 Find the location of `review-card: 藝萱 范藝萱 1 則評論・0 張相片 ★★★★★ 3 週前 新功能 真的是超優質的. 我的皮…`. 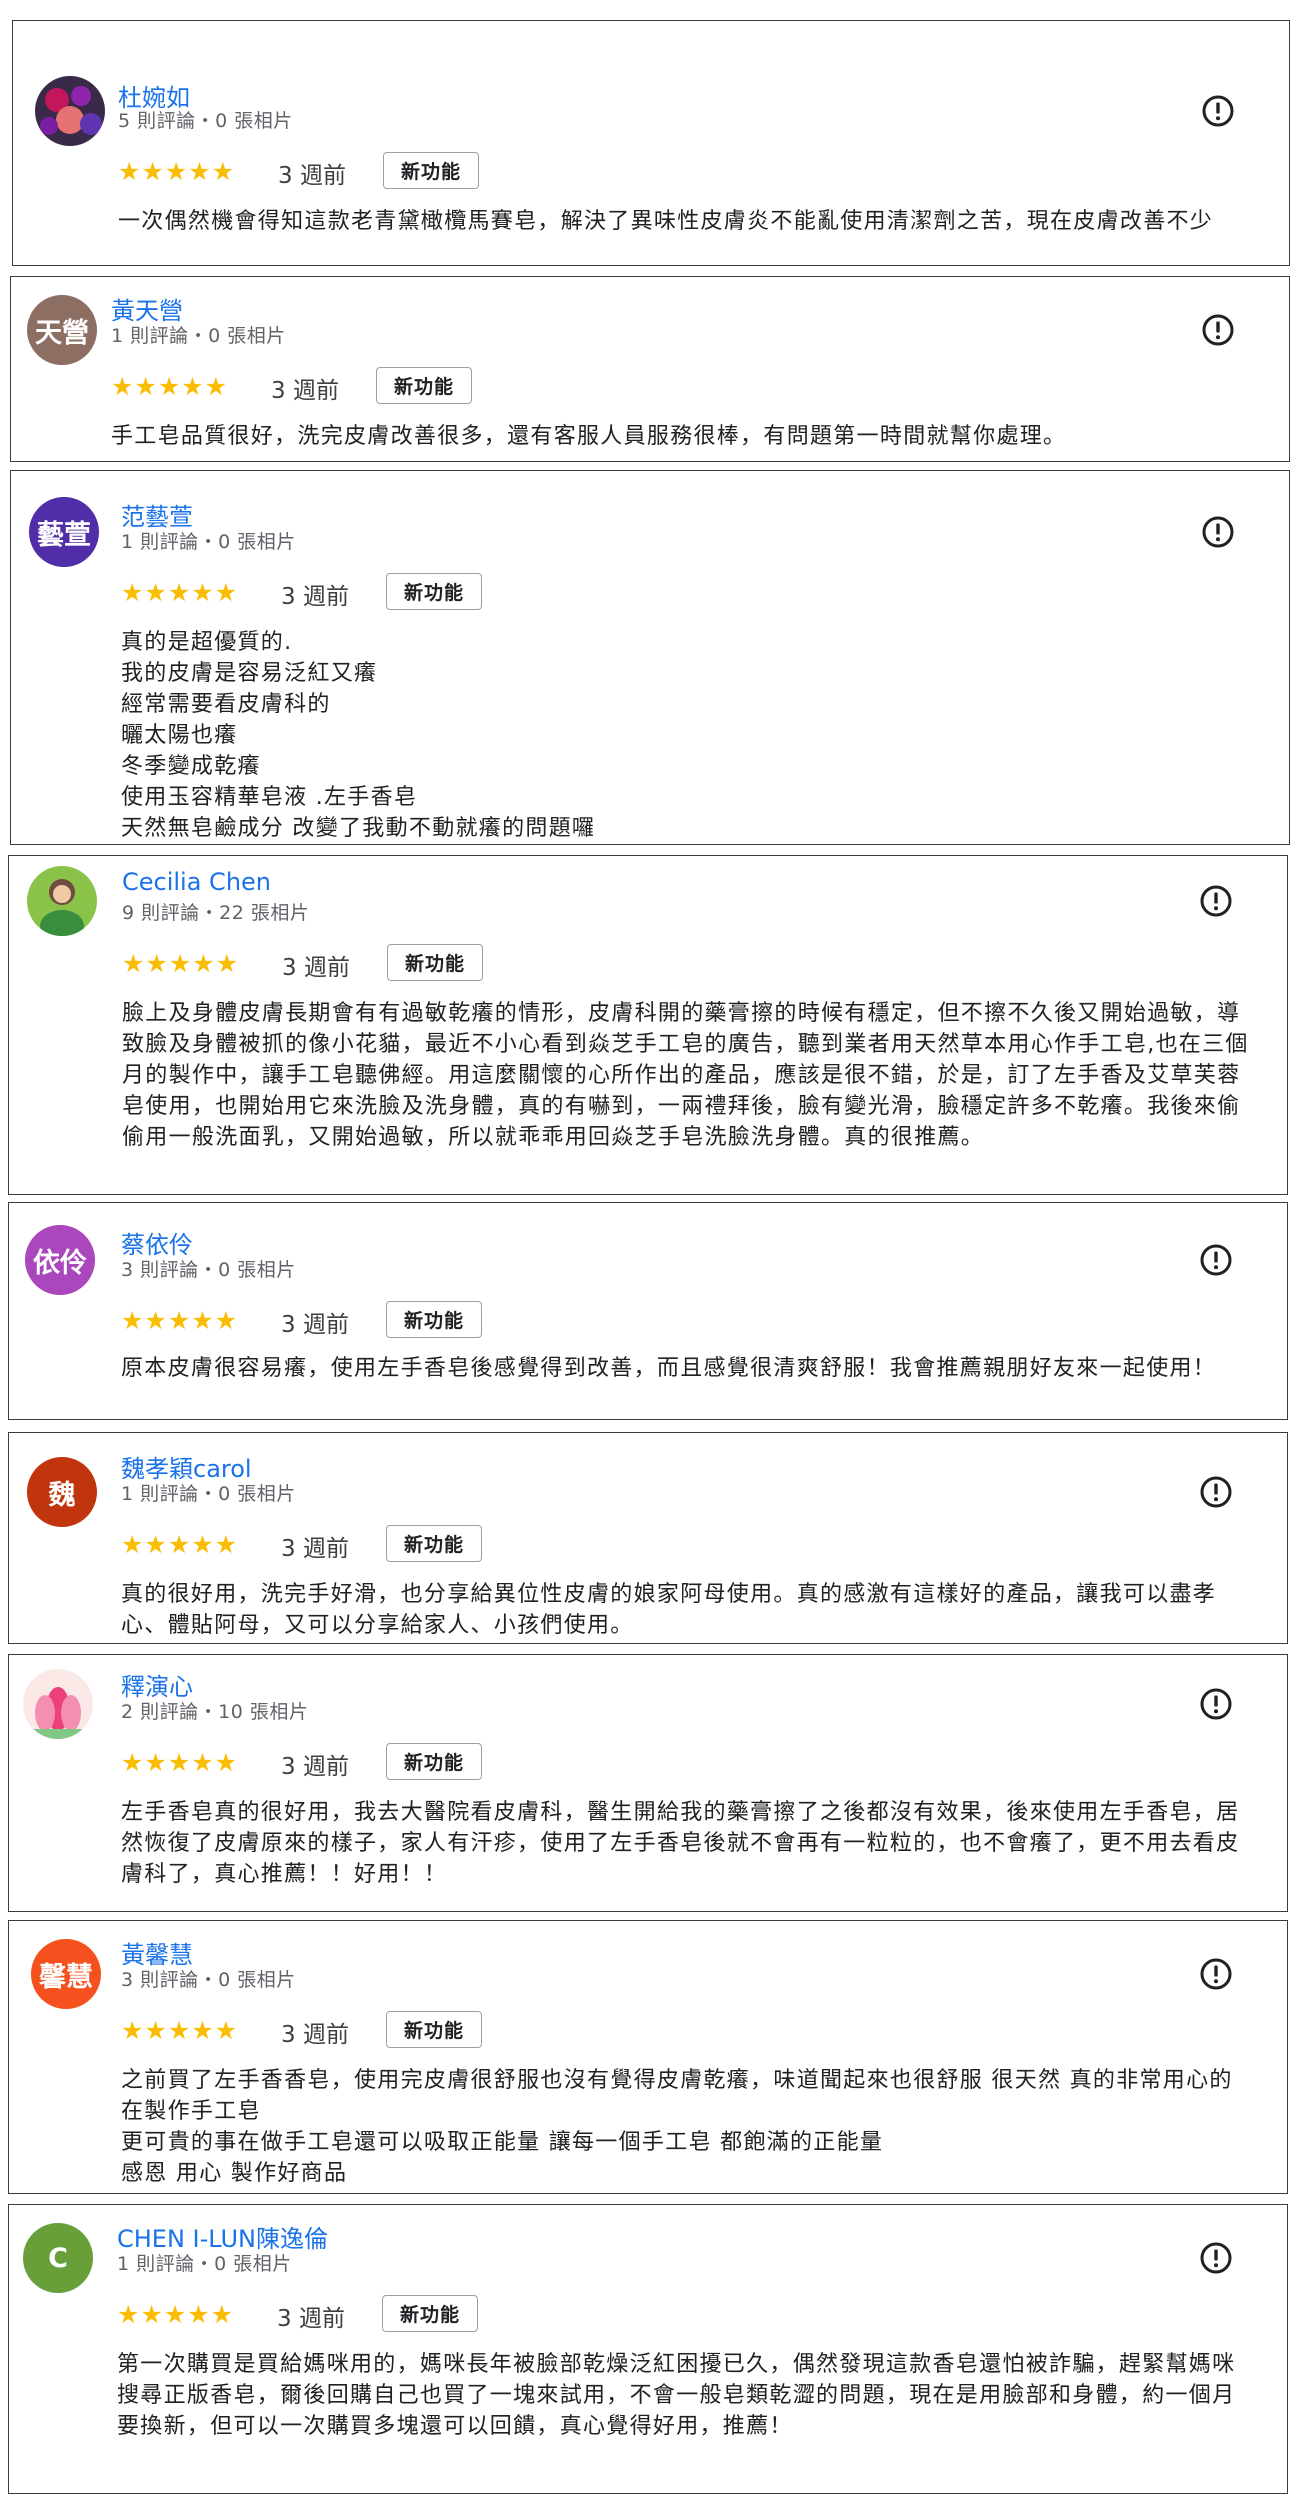

review-card: 藝萱 范藝萱 1 則評論・0 張相片 ★★★★★ 3 週前 新功能 真的是超優質的. 我的皮… is located at coordinates (650, 657).